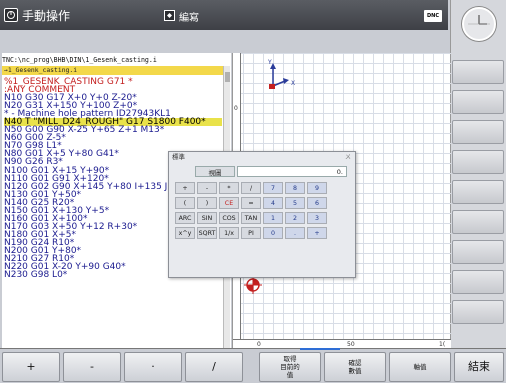 This screenshot has width=506, height=383. I want to click on calculator-key: 1/x, so click(229, 233).